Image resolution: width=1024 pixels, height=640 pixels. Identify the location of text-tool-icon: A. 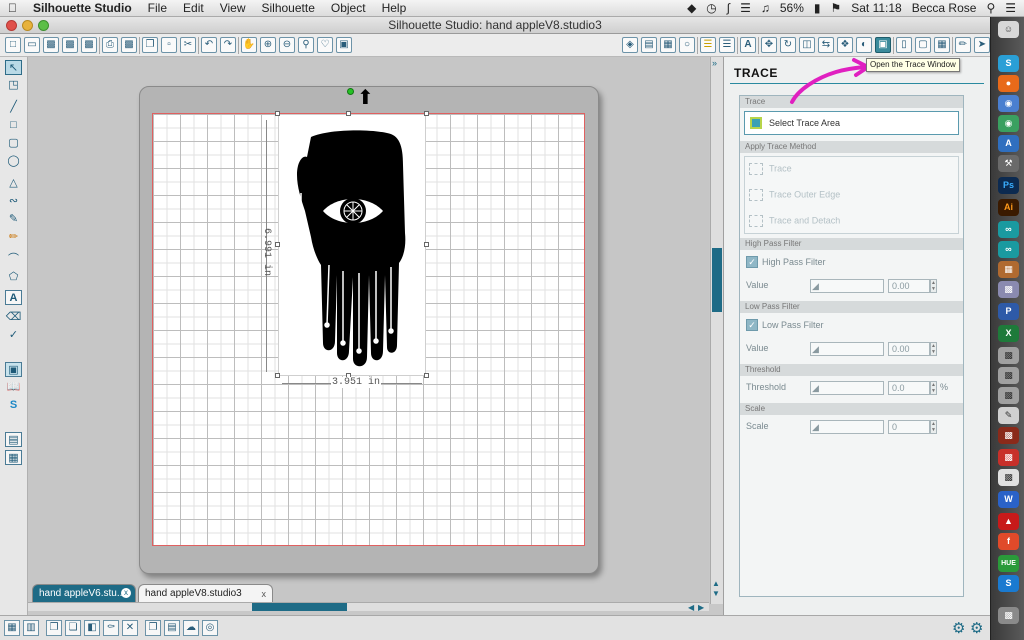
(13, 297).